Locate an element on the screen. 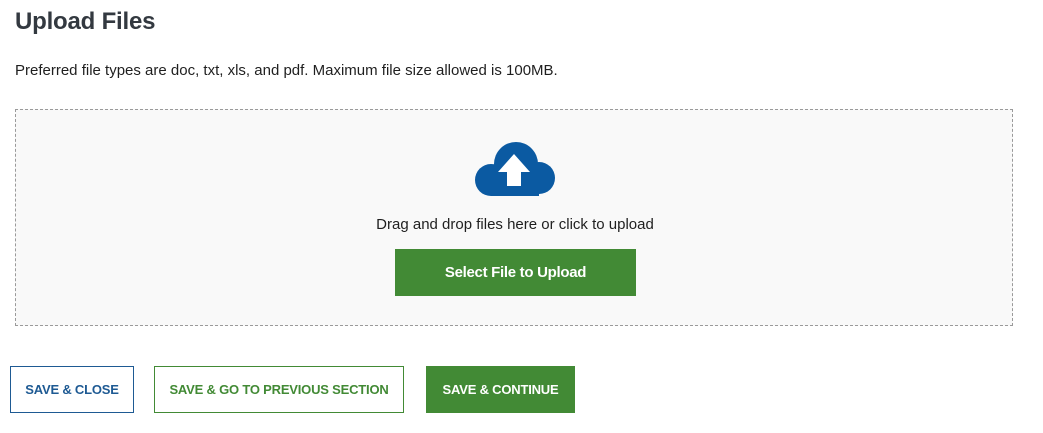 This screenshot has height=433, width=1043. cloud-upload-icon is located at coordinates (515, 169).